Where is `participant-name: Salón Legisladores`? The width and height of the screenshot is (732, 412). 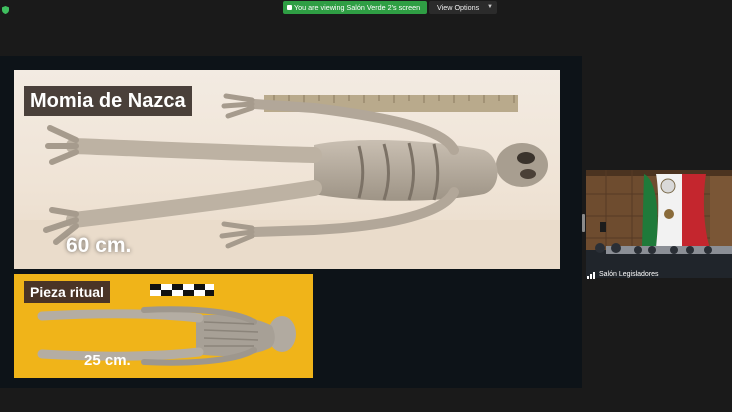 participant-name: Salón Legisladores is located at coordinates (623, 275).